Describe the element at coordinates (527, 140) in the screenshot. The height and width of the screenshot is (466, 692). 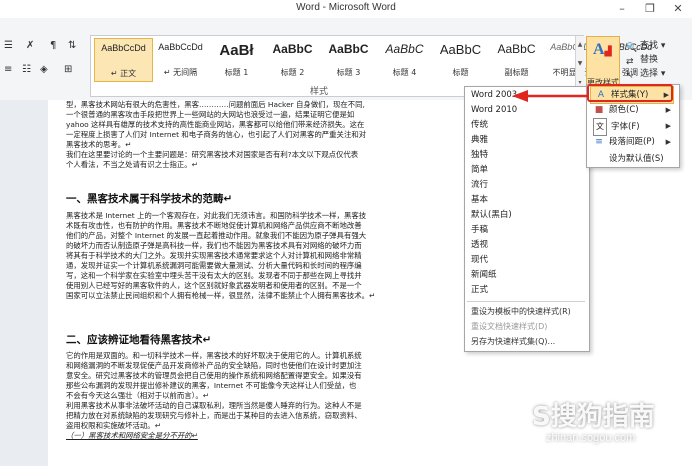
I see `style-set-elegant: 典雅` at that location.